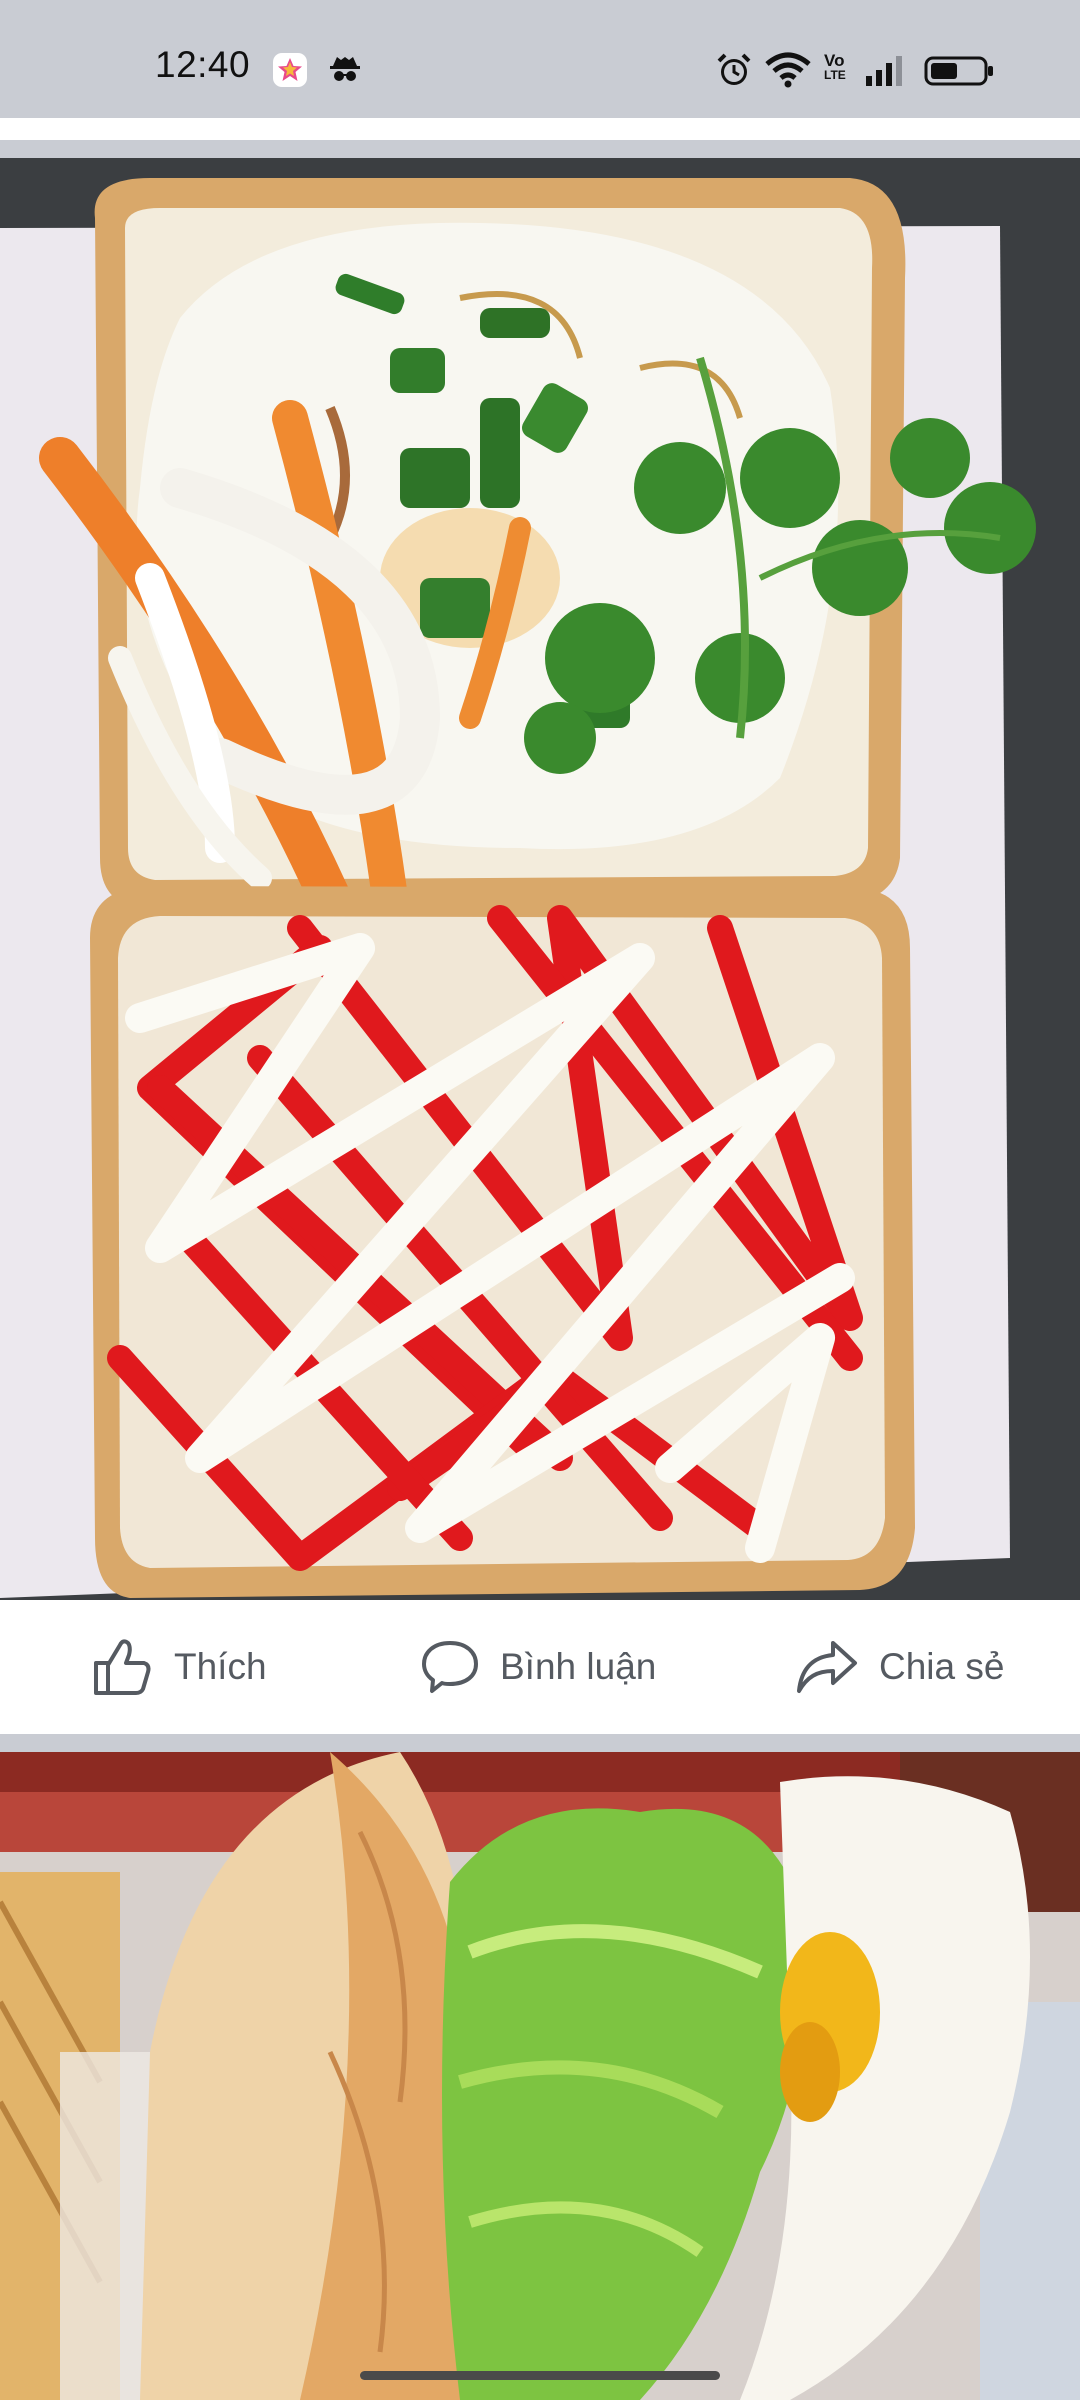 The height and width of the screenshot is (2400, 1080). I want to click on wifi-icon, so click(788, 72).